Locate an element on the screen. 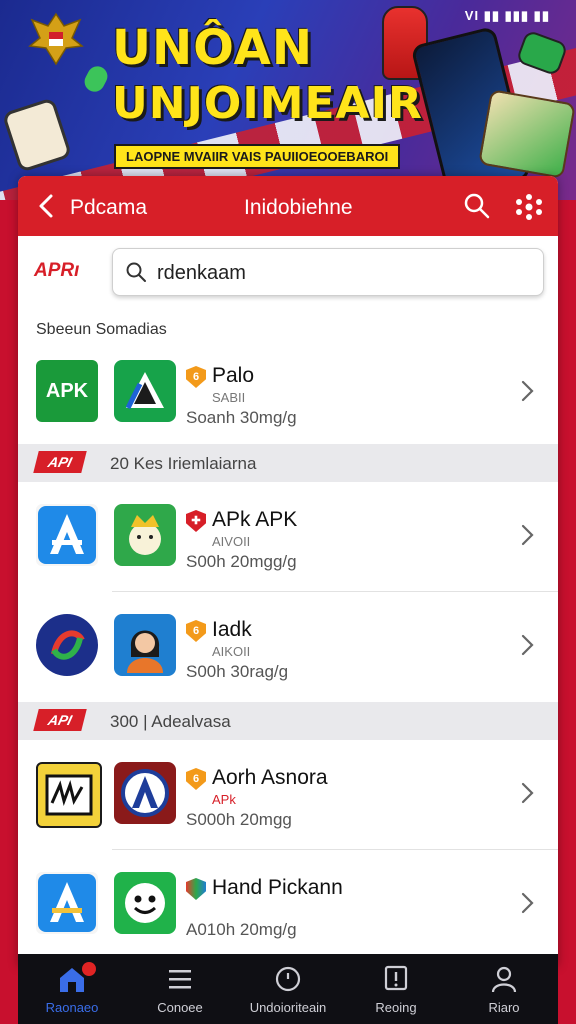  alert-icon is located at coordinates (396, 978).